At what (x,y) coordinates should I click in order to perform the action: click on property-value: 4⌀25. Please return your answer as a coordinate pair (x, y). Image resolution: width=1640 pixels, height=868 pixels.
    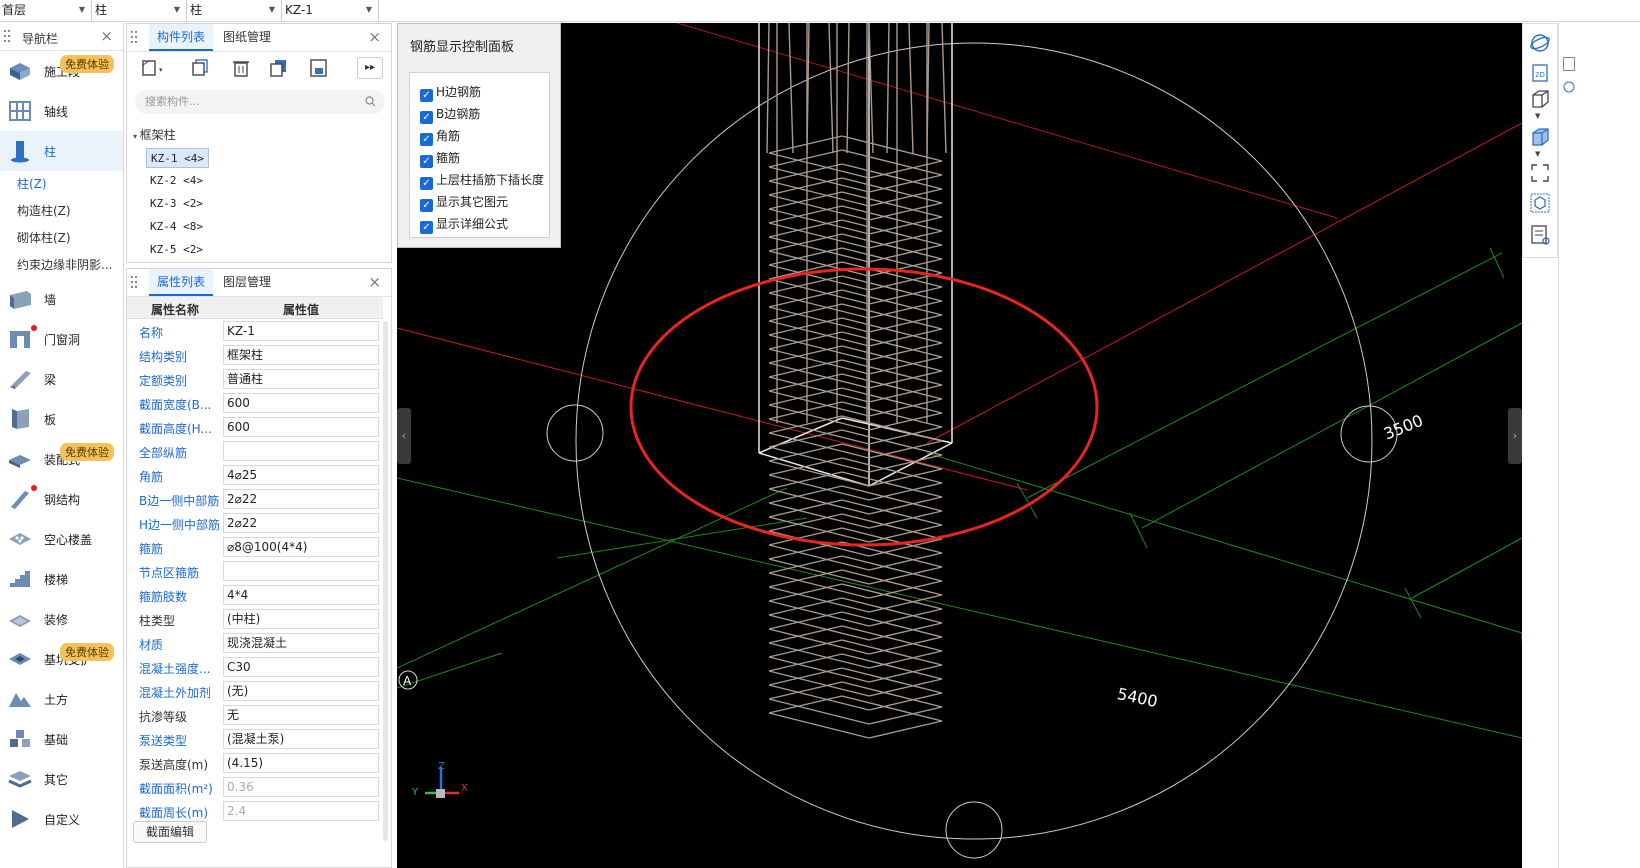
    Looking at the image, I should click on (301, 475).